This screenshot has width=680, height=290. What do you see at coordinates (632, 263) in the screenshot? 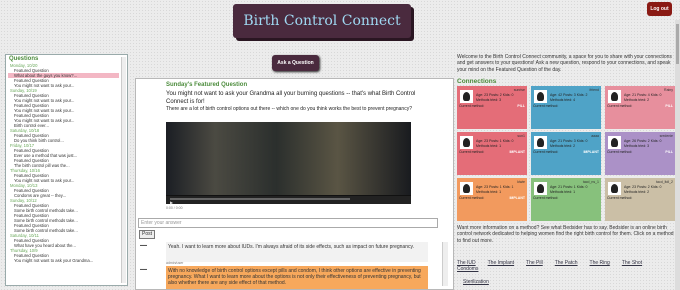
I see `method-link: The Shot` at bounding box center [632, 263].